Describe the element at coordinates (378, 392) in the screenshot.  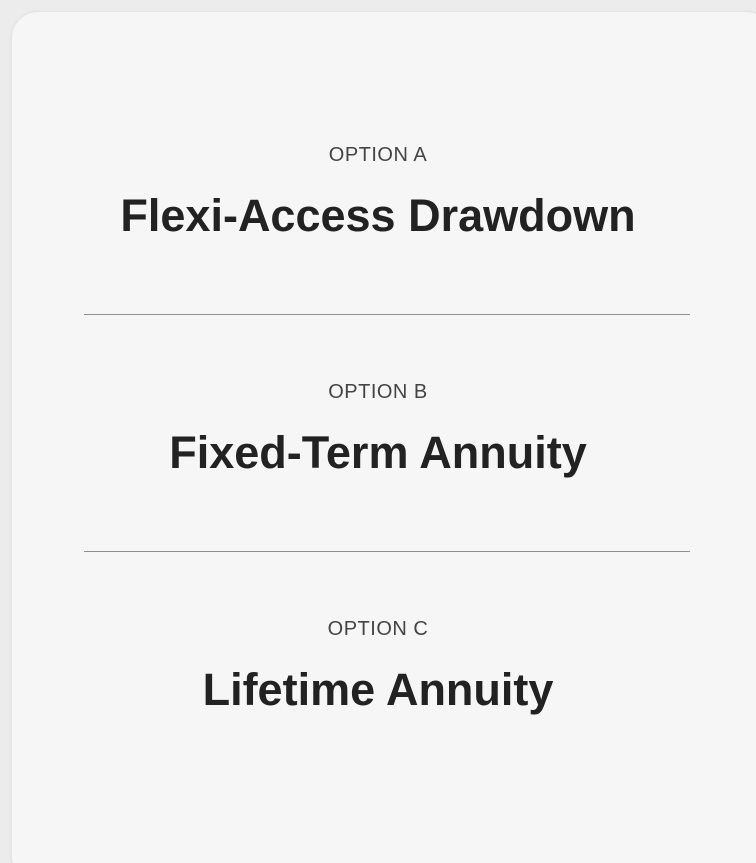
I see `option-b-label: OPTION B` at that location.